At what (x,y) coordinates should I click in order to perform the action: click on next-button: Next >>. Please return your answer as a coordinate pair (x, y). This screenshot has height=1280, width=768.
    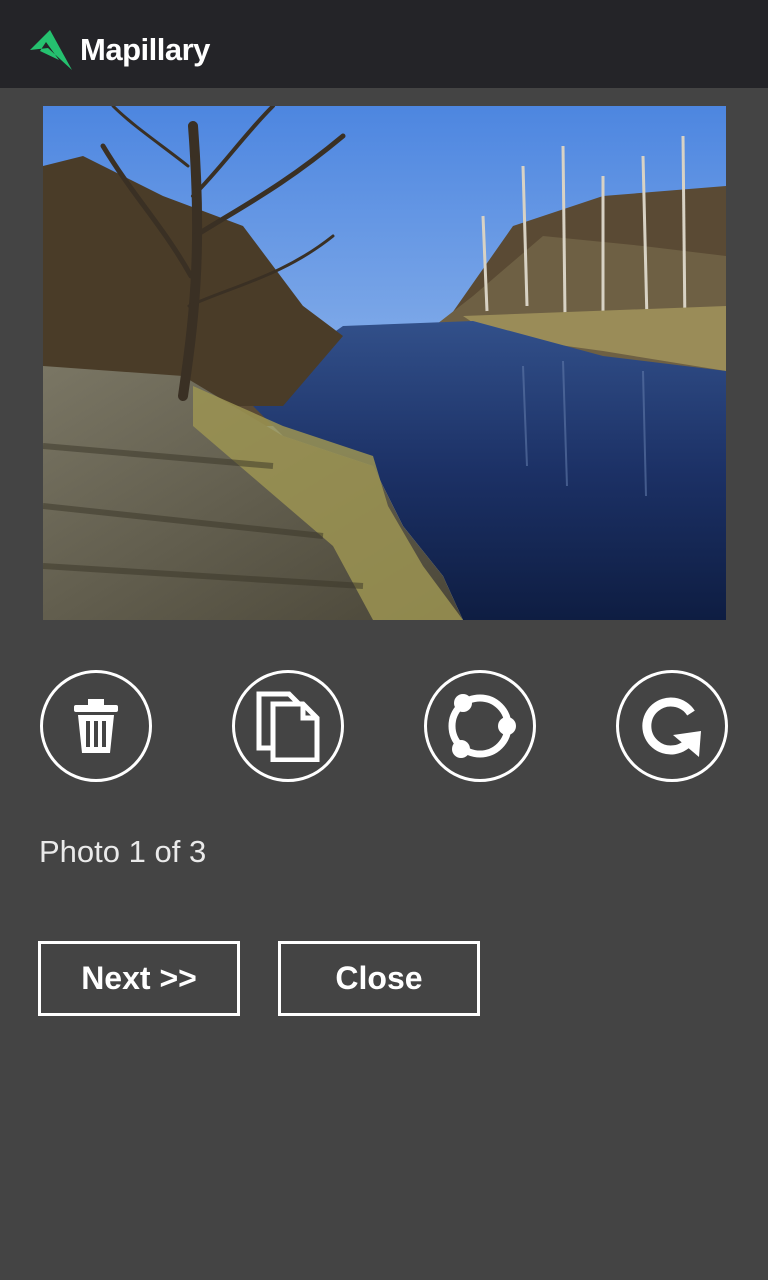
    Looking at the image, I should click on (139, 978).